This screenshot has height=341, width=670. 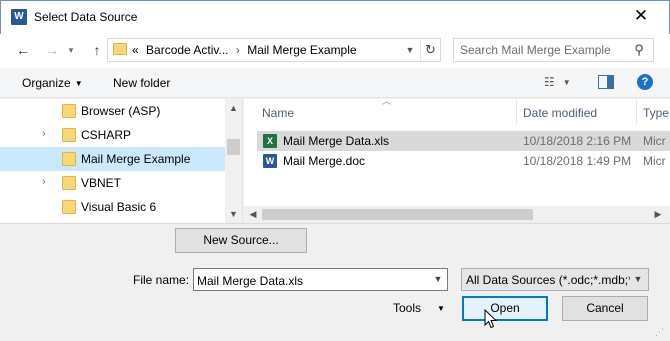 What do you see at coordinates (136, 159) in the screenshot?
I see `nav-item-label: Mail Merge Example` at bounding box center [136, 159].